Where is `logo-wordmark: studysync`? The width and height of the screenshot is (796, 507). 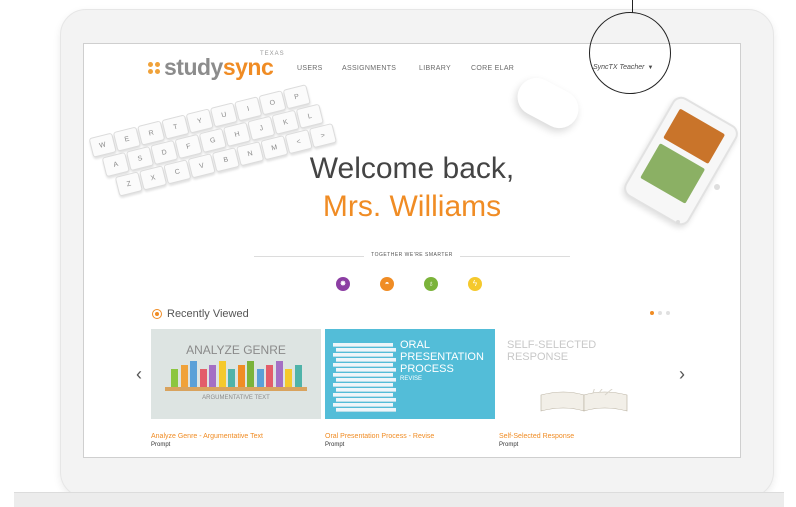 logo-wordmark: studysync is located at coordinates (219, 67).